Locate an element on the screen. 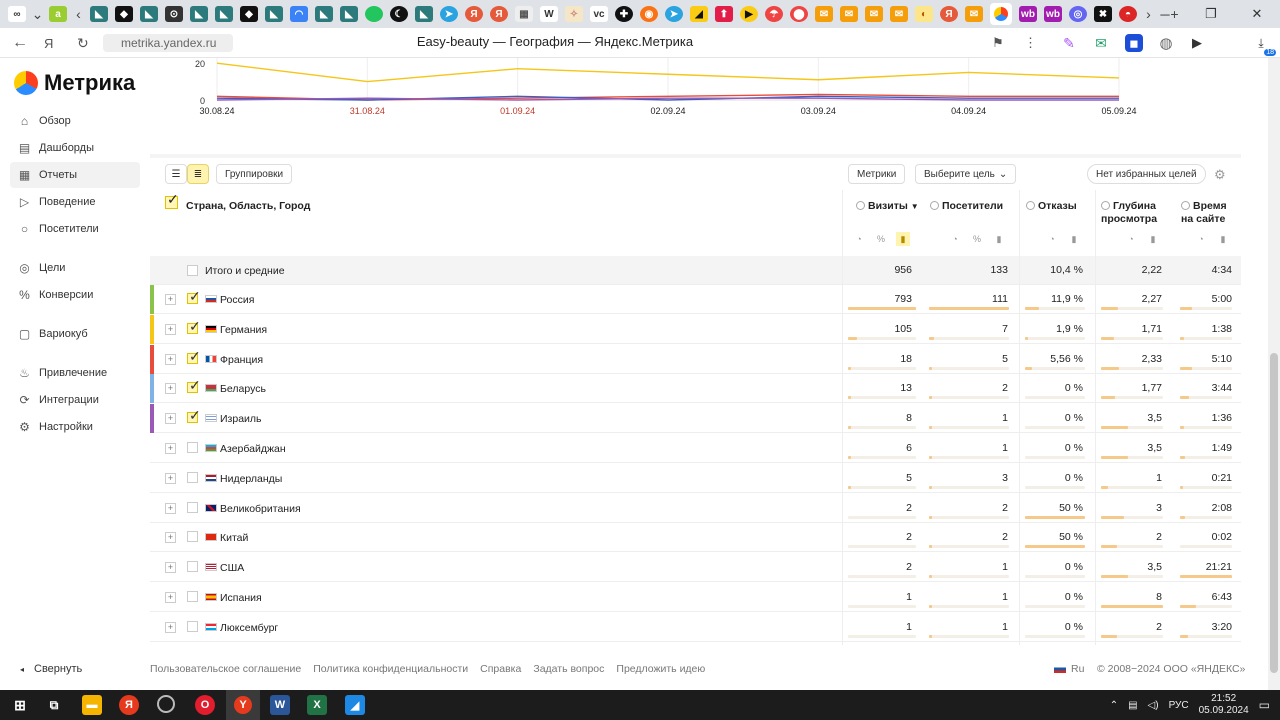 This screenshot has height=720, width=1280. tab-icon: a is located at coordinates (58, 14).